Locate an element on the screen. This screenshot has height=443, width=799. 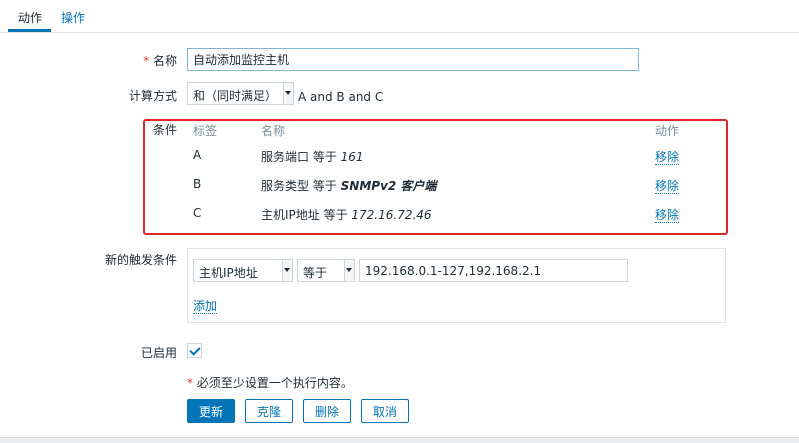
required-mark: * is located at coordinates (146, 61).